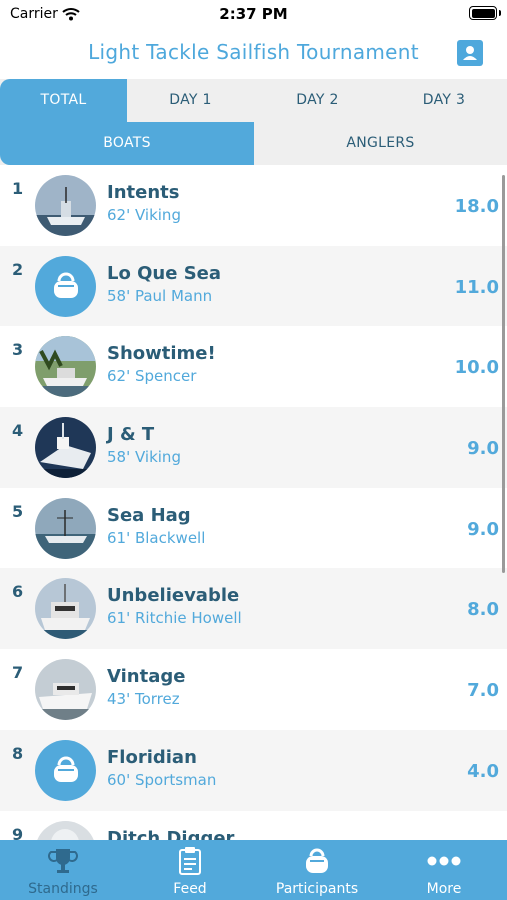 This screenshot has height=900, width=507. Describe the element at coordinates (253, 826) in the screenshot. I see `standings-row: 9 Ditch Digger` at that location.